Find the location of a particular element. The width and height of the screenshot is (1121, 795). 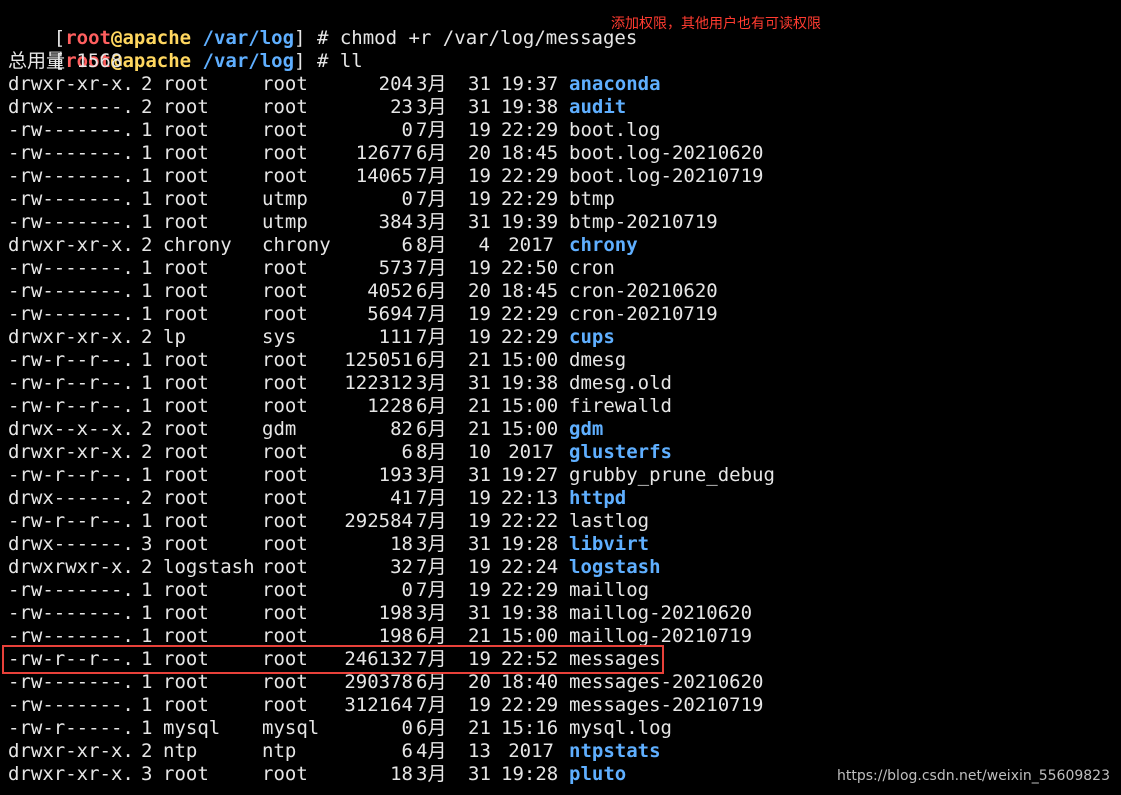

total-size-line: 总用量 1568 is located at coordinates (65, 61).